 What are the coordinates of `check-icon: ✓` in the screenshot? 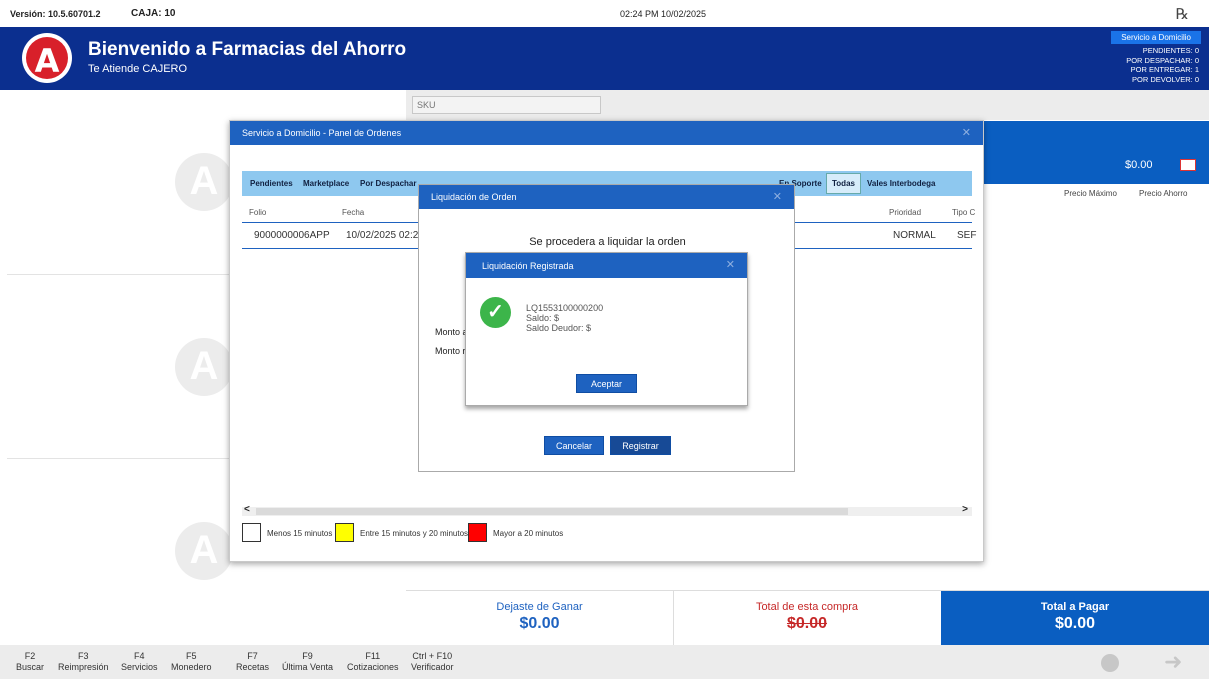 It's located at (495, 312).